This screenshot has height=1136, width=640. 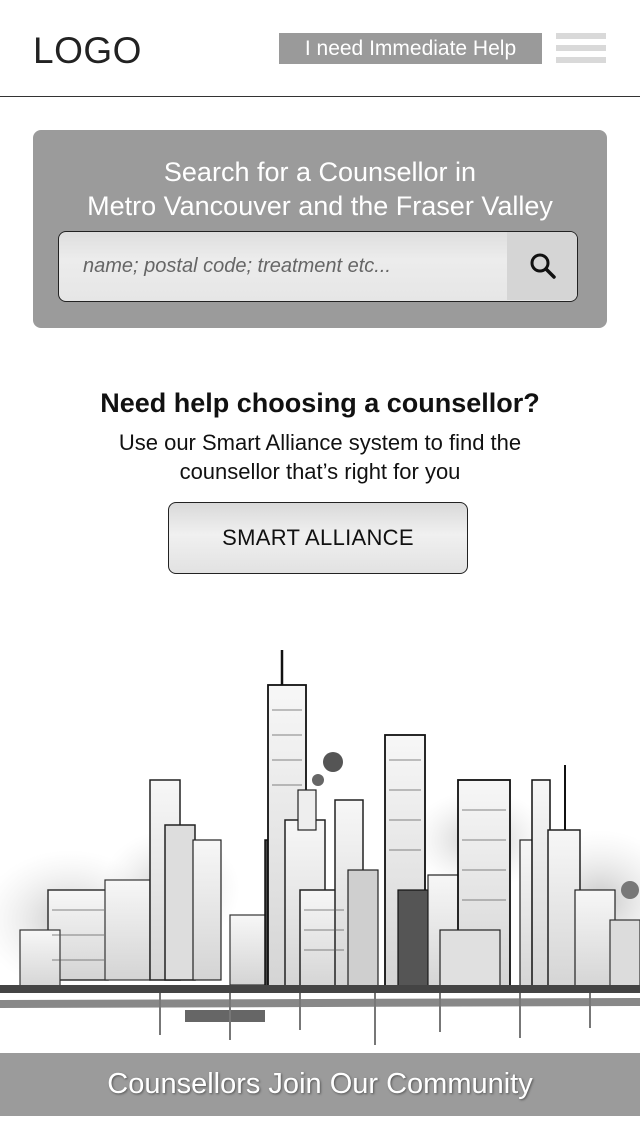 What do you see at coordinates (318, 538) in the screenshot?
I see `smart-alliance-button: SMART ALLIANCE` at bounding box center [318, 538].